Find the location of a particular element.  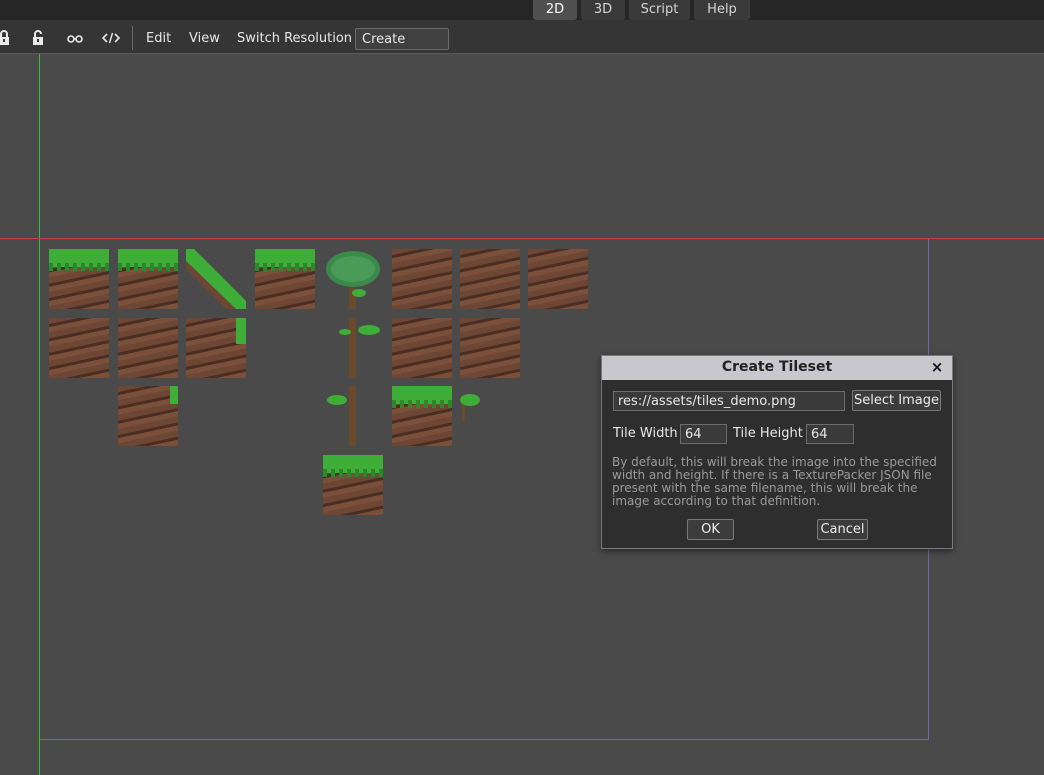

tab-2d: 2D is located at coordinates (555, 10).